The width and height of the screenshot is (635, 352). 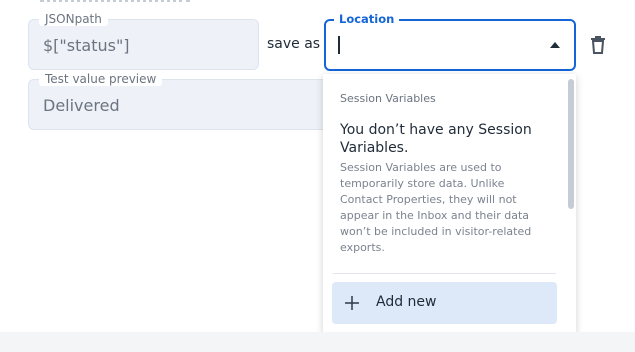 I want to click on jsonpath-value: $["status"], so click(x=86, y=45).